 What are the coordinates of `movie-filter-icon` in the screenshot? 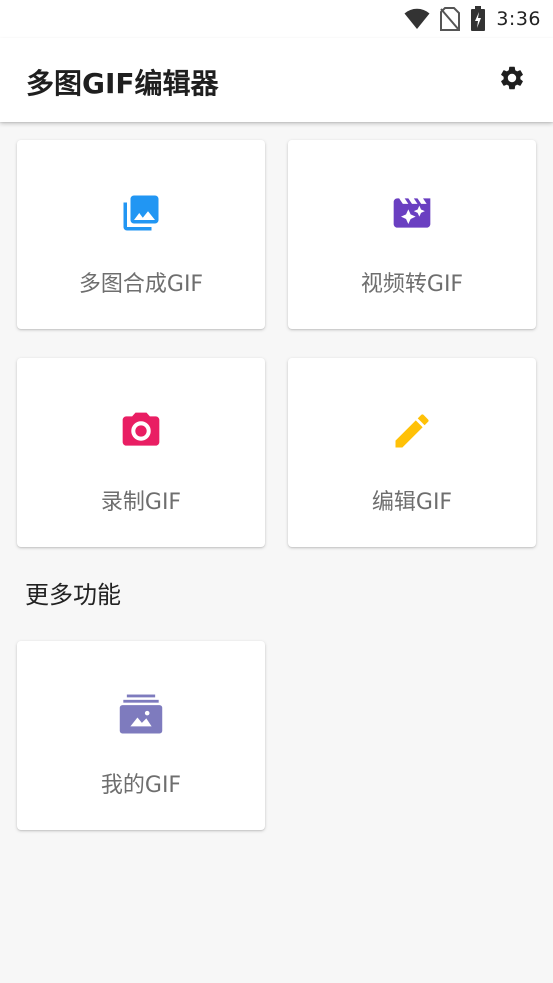 It's located at (412, 213).